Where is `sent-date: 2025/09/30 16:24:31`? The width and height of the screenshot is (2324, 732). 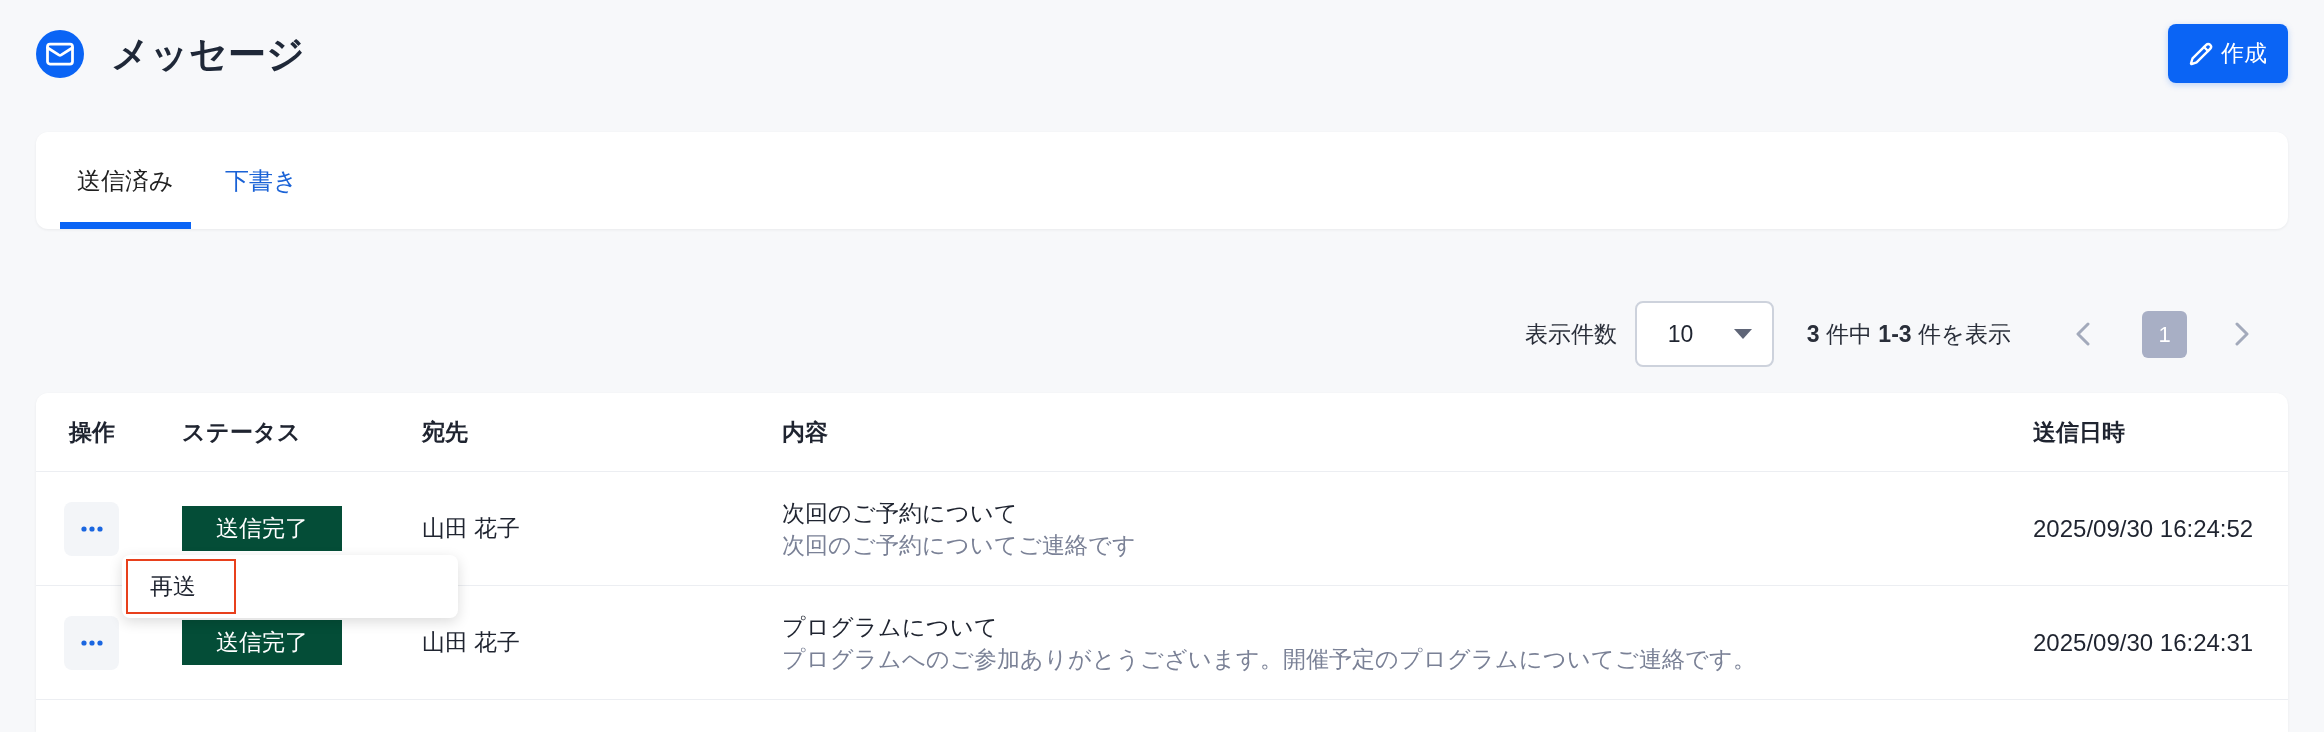
sent-date: 2025/09/30 16:24:31 is located at coordinates (2143, 642).